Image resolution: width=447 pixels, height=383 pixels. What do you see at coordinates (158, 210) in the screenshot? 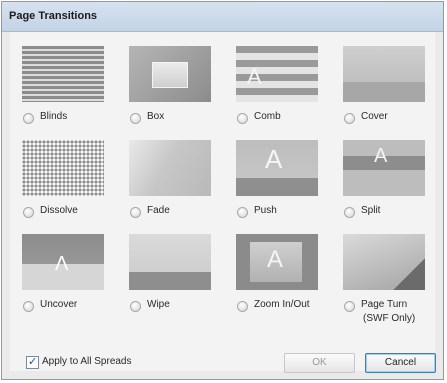
I see `fade-label: Fade` at bounding box center [158, 210].